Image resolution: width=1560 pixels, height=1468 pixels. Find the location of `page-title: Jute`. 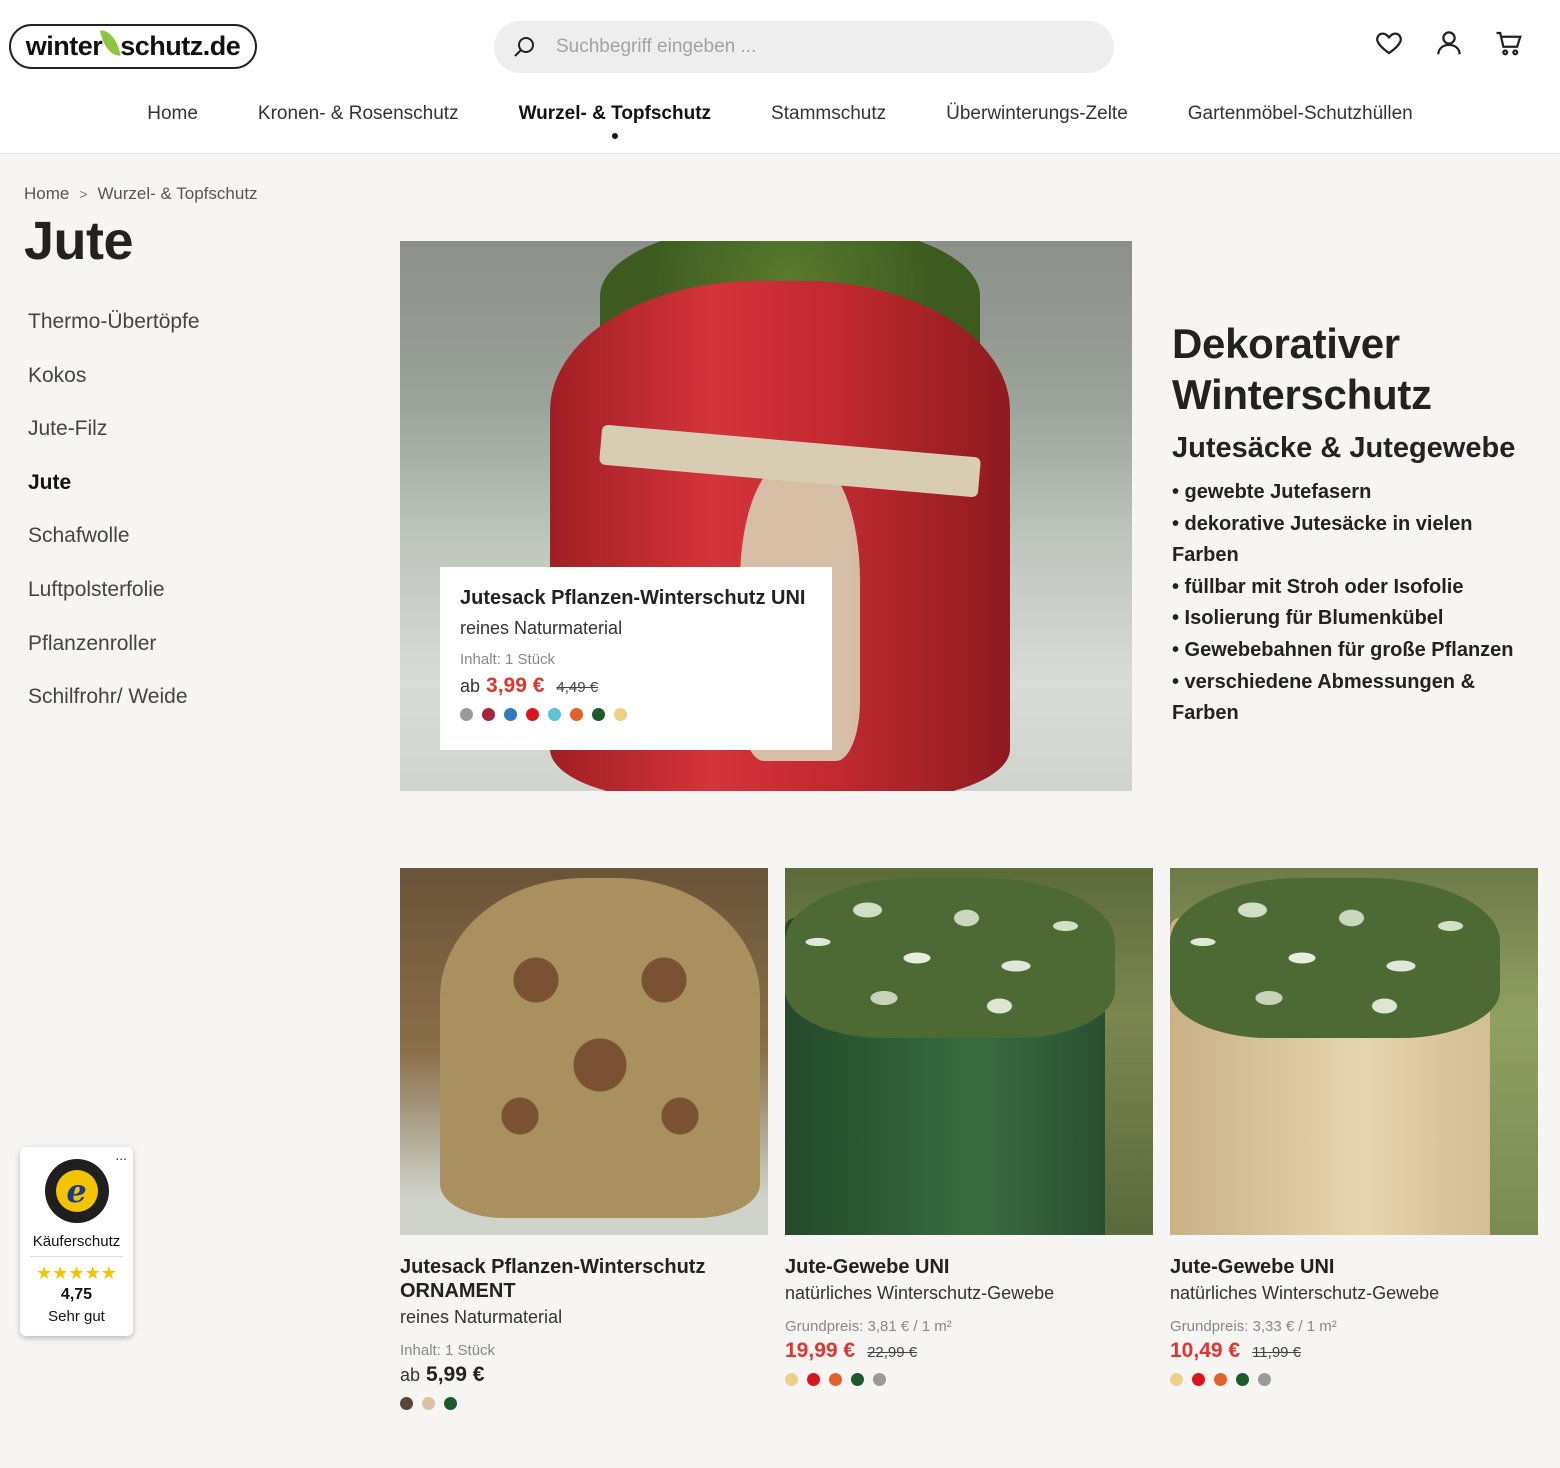

page-title: Jute is located at coordinates (79, 241).